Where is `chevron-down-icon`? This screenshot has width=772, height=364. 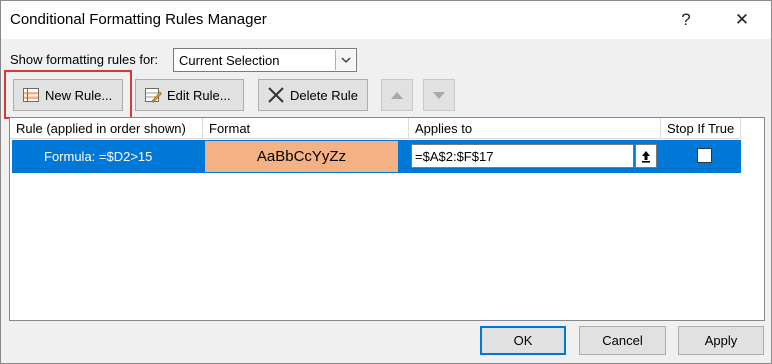
chevron-down-icon is located at coordinates (345, 60).